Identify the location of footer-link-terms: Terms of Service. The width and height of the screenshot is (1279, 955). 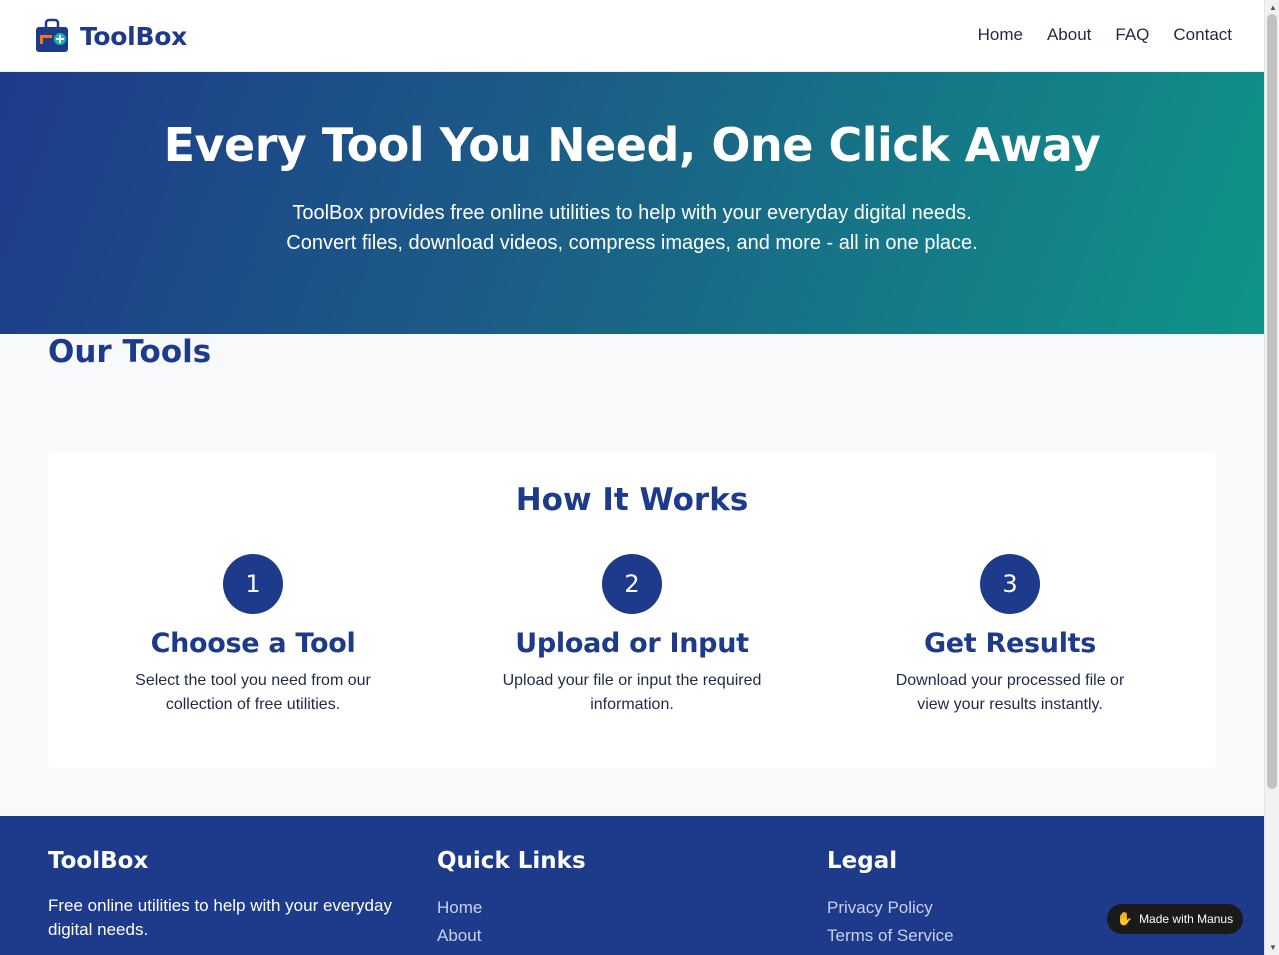
(890, 936).